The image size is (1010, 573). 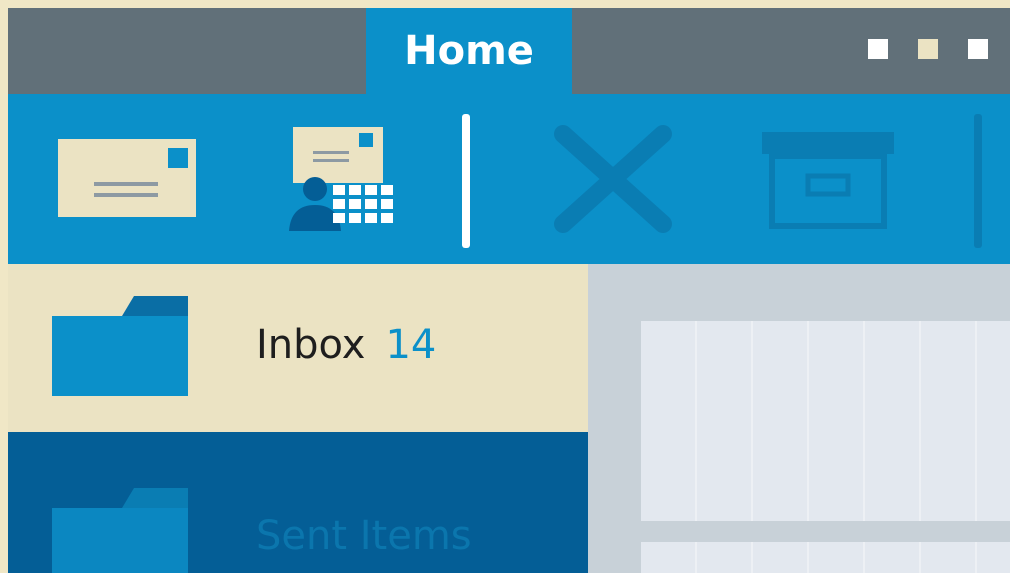 I want to click on envelope-icon, so click(x=127, y=178).